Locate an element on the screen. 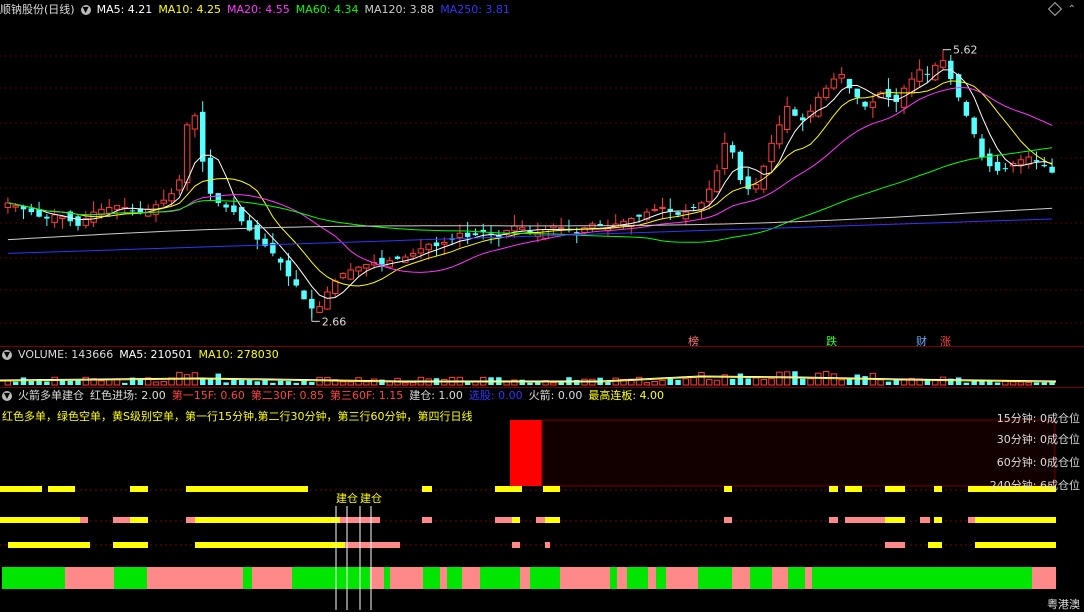 The width and height of the screenshot is (1084, 612). stock-title: 顺钠股份(日线) is located at coordinates (37, 9).